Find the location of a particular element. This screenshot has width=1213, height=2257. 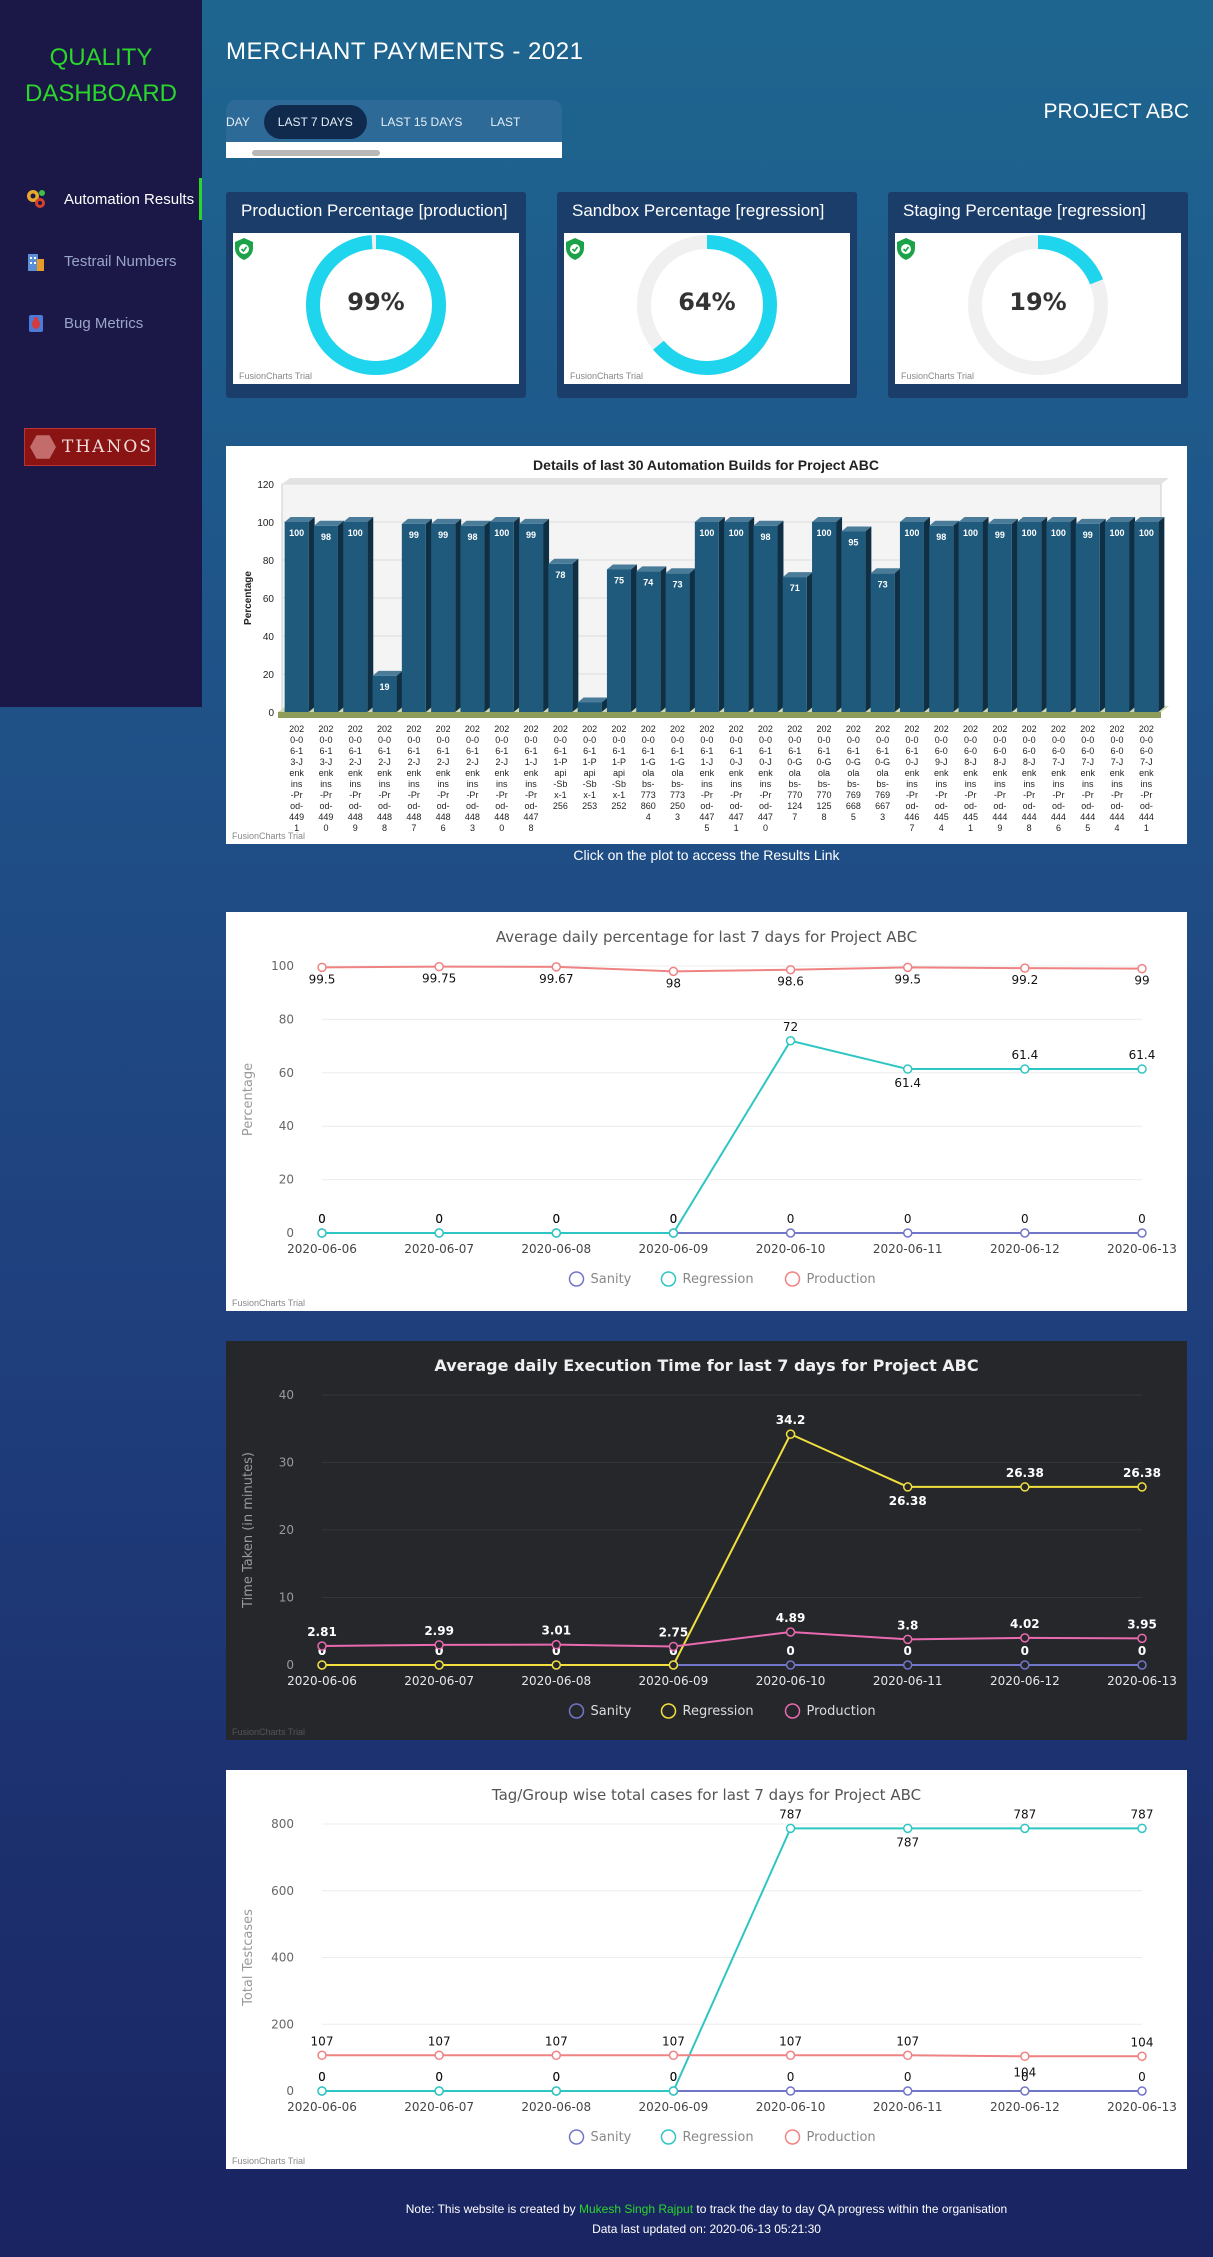

tab-last-15-days: LAST 15 DAYS is located at coordinates (422, 122).